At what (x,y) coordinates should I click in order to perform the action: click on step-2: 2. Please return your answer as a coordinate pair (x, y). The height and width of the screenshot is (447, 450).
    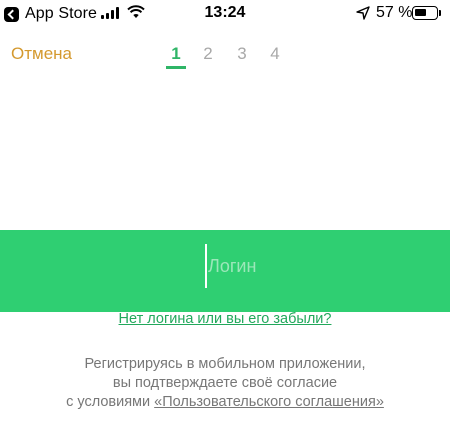
    Looking at the image, I should click on (208, 53).